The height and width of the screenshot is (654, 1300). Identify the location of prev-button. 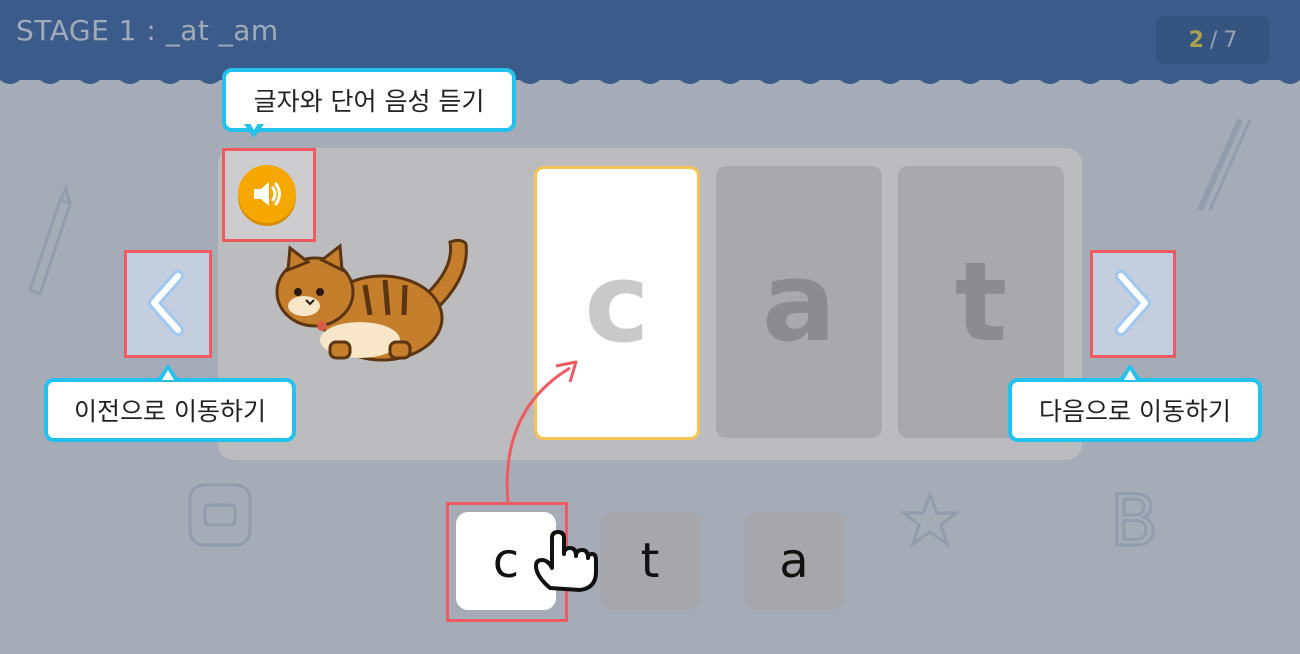
(167, 303).